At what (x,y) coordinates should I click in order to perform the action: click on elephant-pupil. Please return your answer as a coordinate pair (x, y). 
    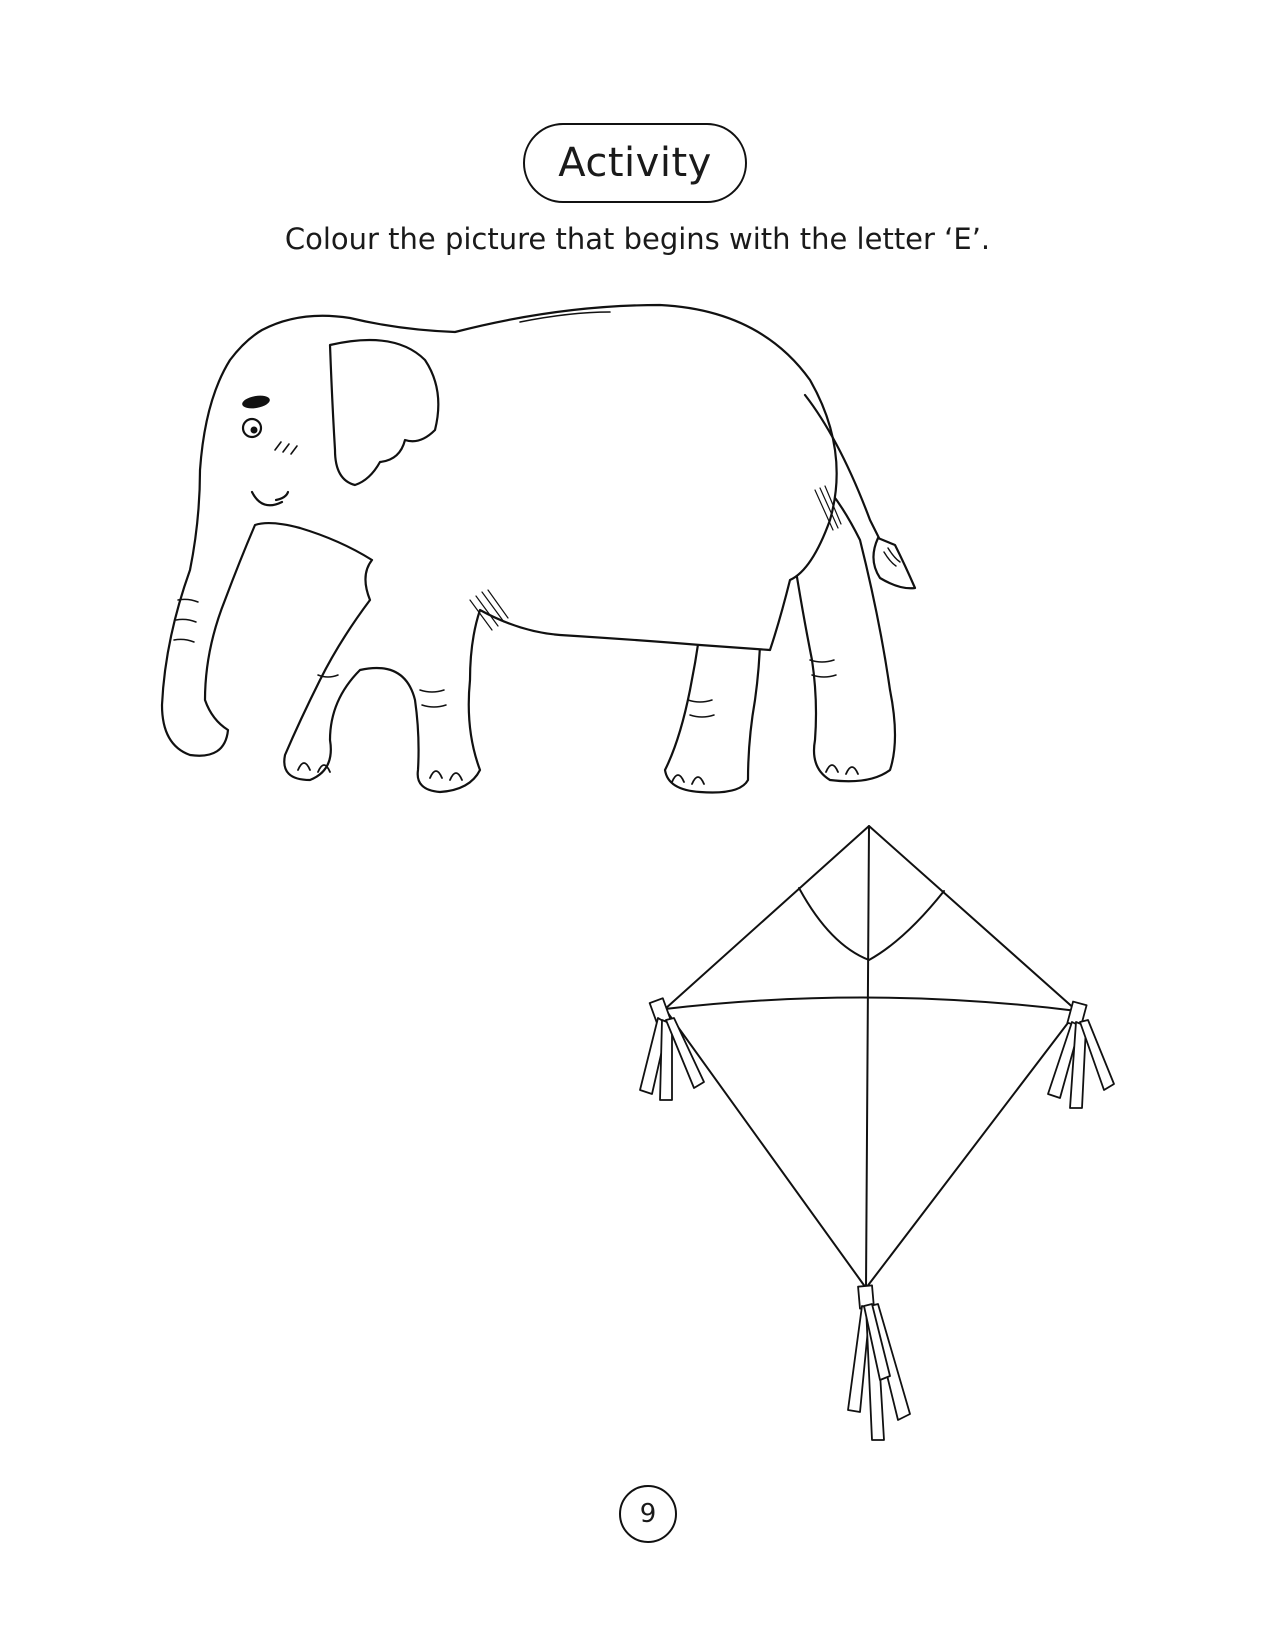
    Looking at the image, I should click on (254, 430).